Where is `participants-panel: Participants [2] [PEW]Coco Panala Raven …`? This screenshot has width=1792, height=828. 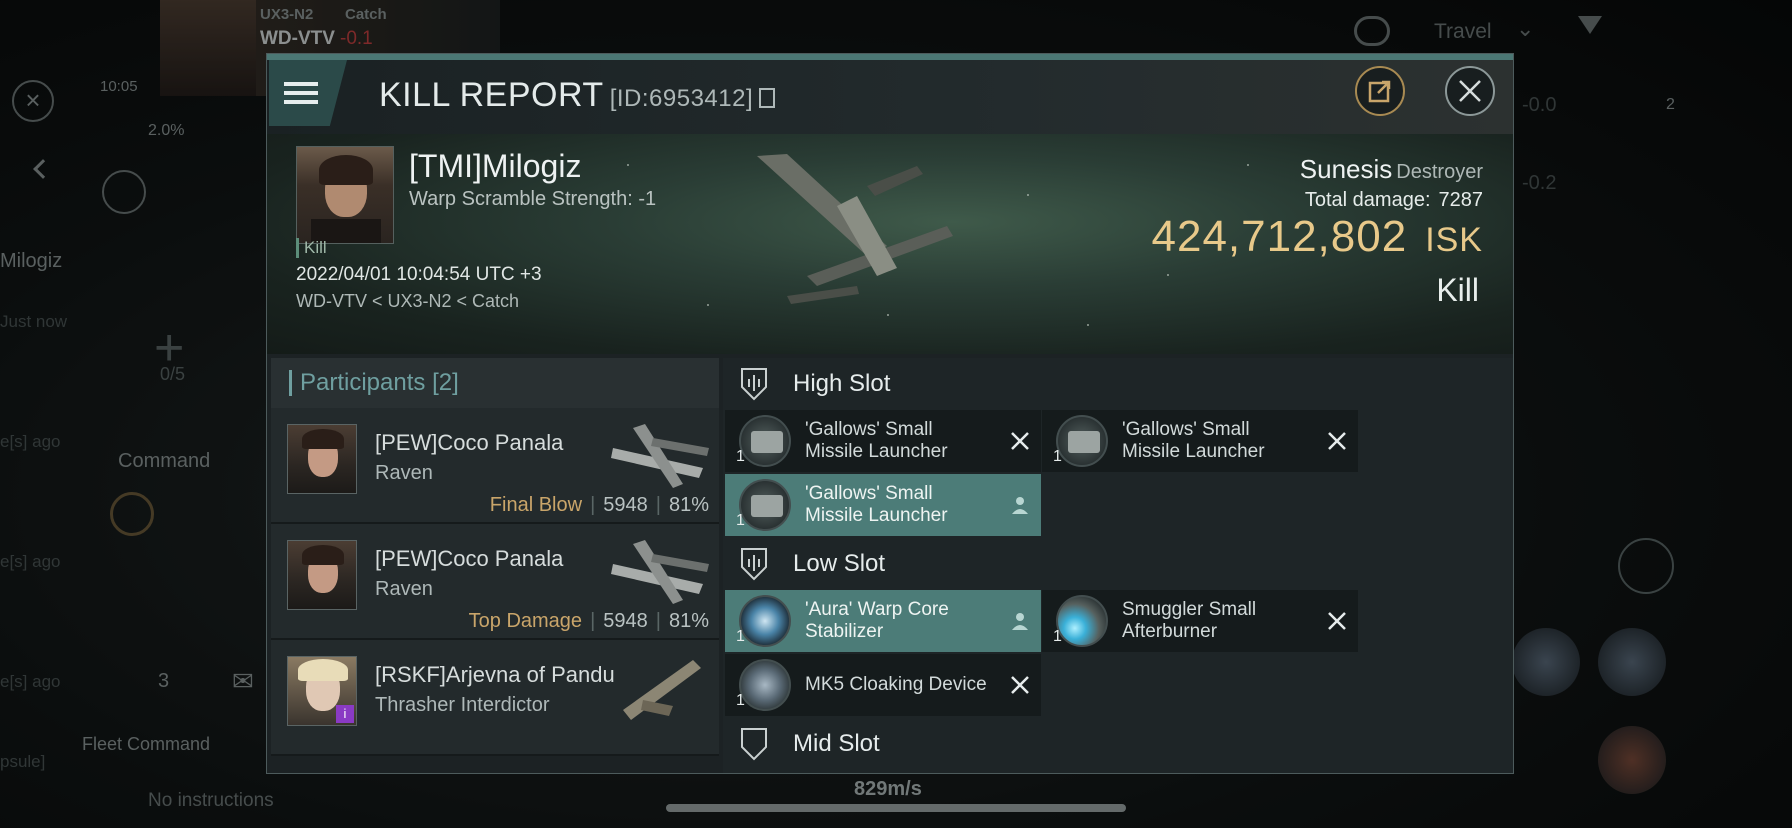
participants-panel: Participants [2] [PEW]Coco Panala Raven … is located at coordinates (495, 565).